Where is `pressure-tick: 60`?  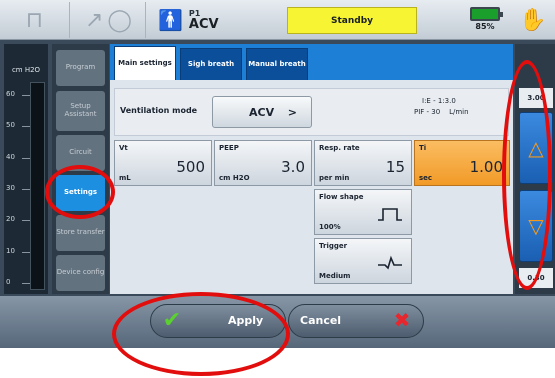
pressure-tick: 60 is located at coordinates (19, 96).